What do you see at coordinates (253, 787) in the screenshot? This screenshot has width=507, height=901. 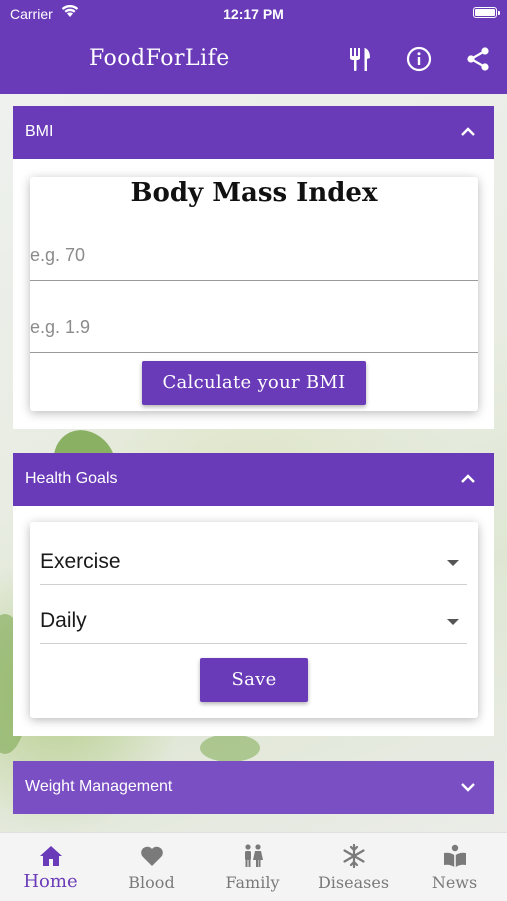 I see `weight-management-panel-header: Weight Management` at bounding box center [253, 787].